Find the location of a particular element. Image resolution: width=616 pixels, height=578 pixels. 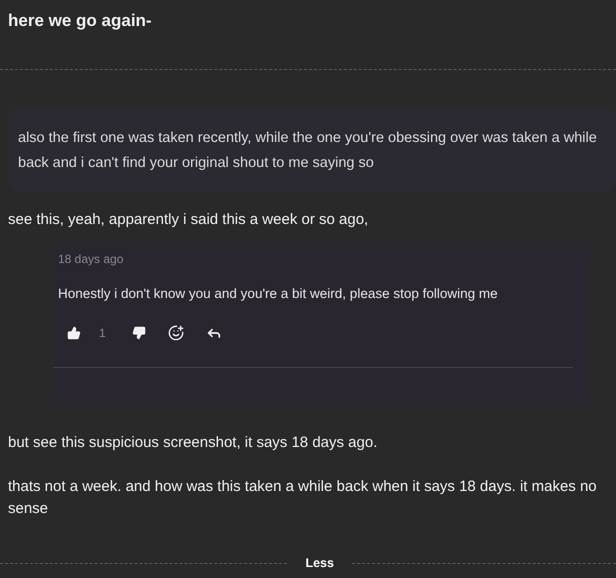

post-title: here we go again- is located at coordinates (80, 21).